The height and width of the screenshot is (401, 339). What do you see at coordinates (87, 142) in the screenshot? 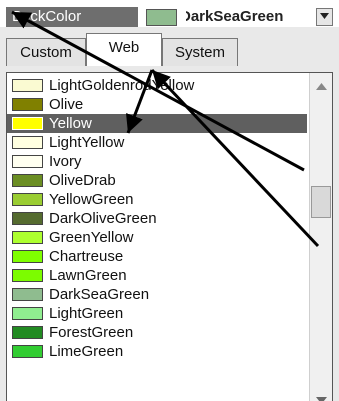
I see `color-item-label: LightYellow` at bounding box center [87, 142].